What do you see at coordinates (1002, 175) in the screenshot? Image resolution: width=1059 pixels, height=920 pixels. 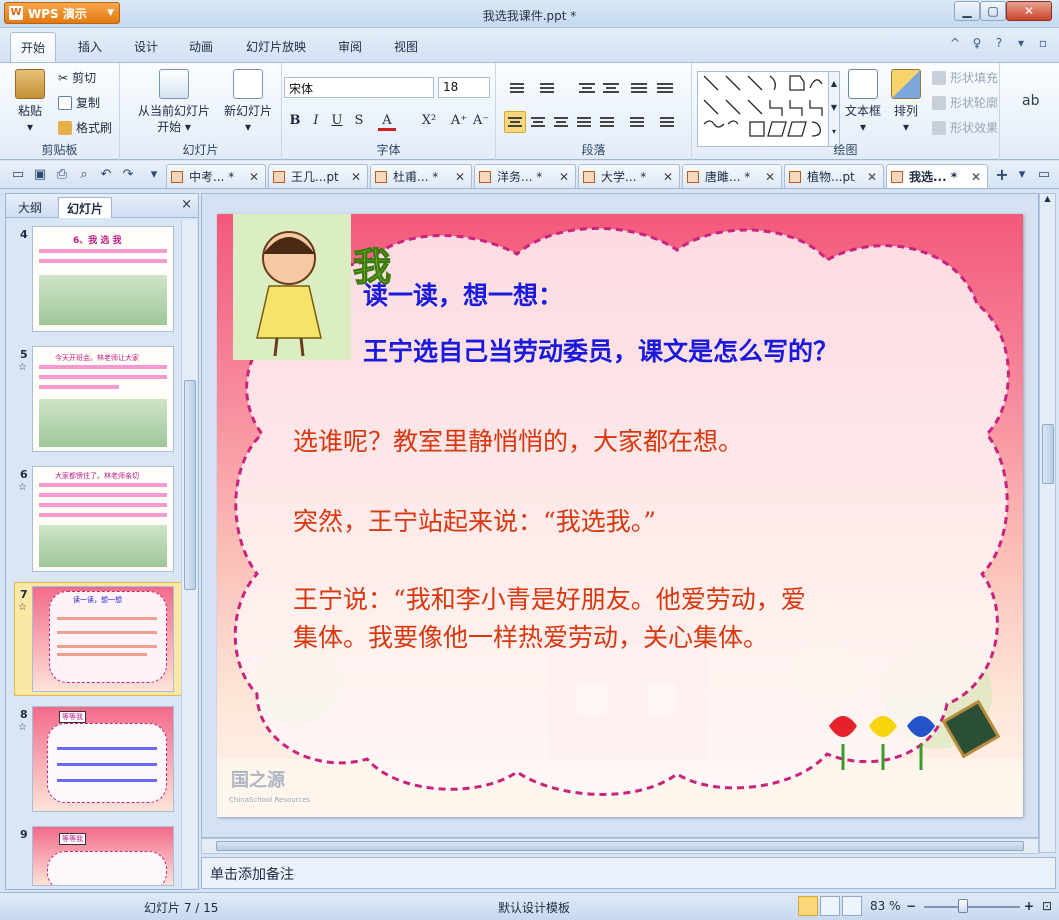 I see `new-tab-icon: +` at bounding box center [1002, 175].